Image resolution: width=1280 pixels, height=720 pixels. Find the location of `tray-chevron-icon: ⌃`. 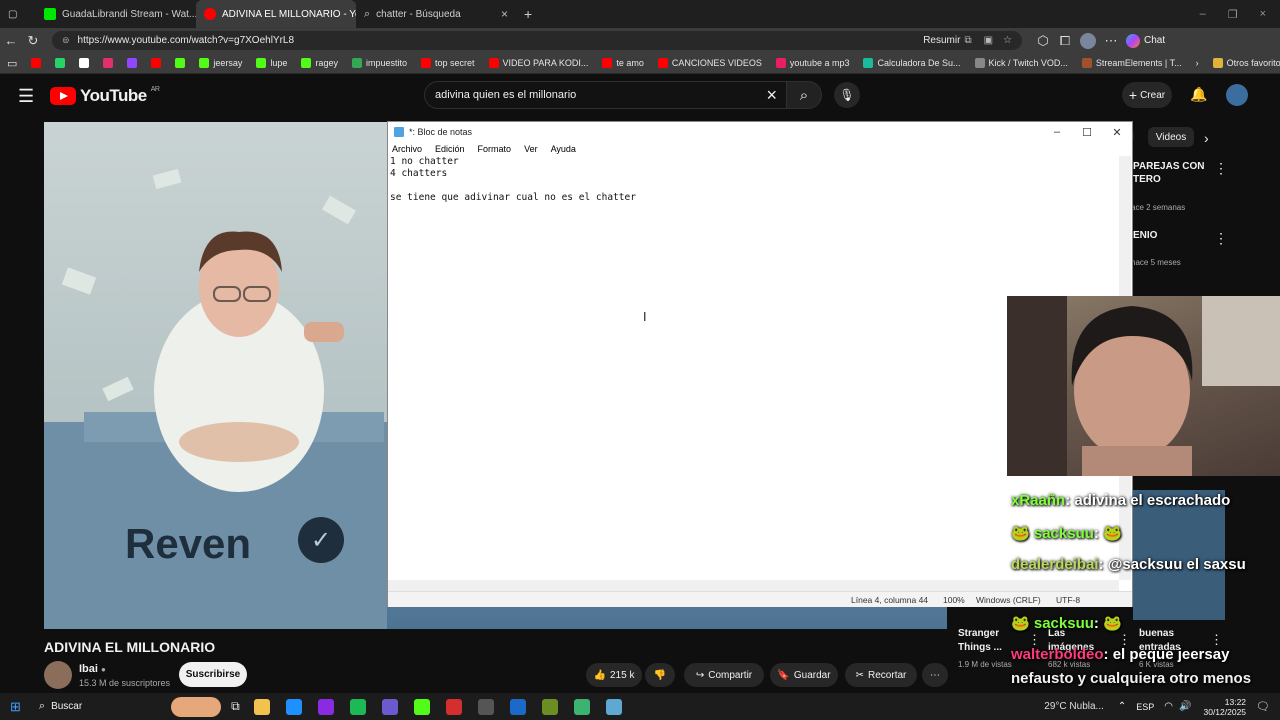

tray-chevron-icon: ⌃ is located at coordinates (1122, 706).